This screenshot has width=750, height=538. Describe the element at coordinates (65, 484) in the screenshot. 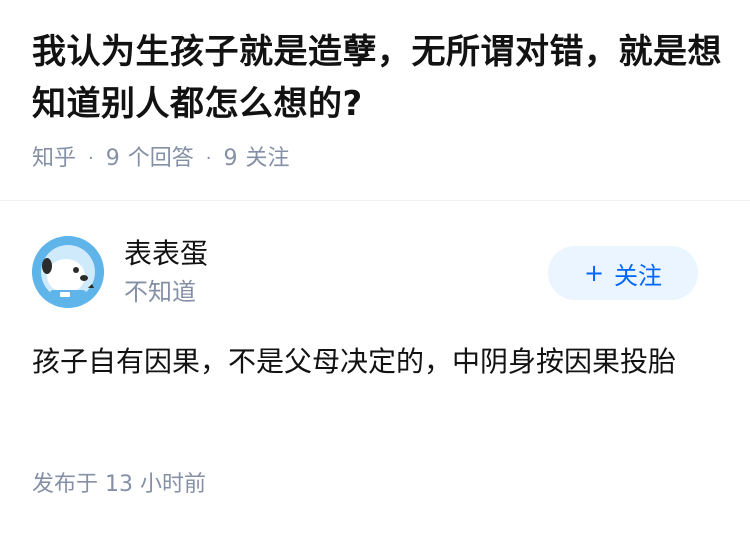

I see `time-prefix: 发布于` at that location.